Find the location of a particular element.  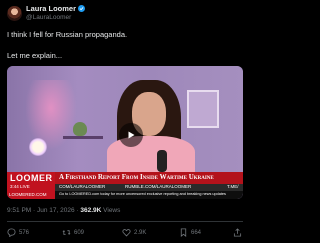

share-button is located at coordinates (237, 232).